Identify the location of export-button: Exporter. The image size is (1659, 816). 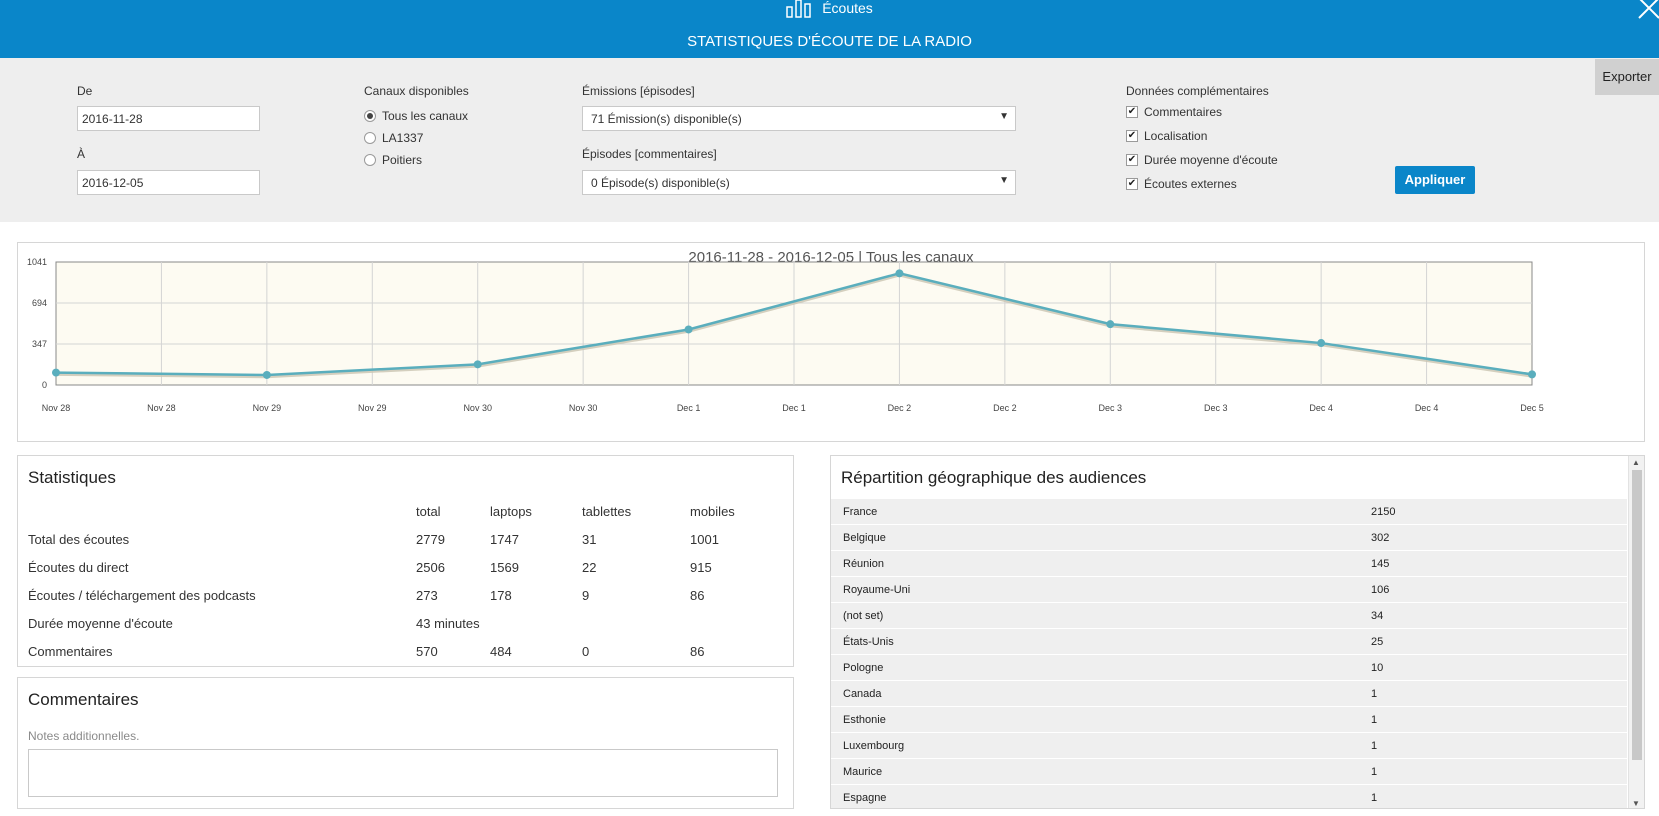
(1627, 77).